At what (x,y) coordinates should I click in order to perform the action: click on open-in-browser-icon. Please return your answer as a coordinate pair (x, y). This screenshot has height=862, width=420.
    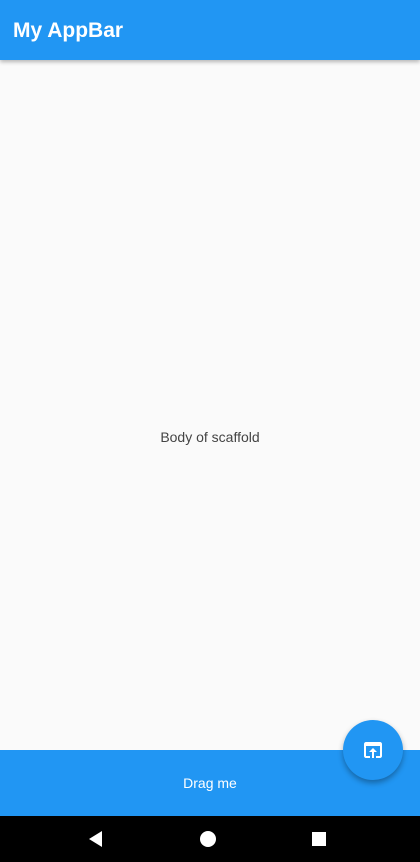
    Looking at the image, I should click on (373, 750).